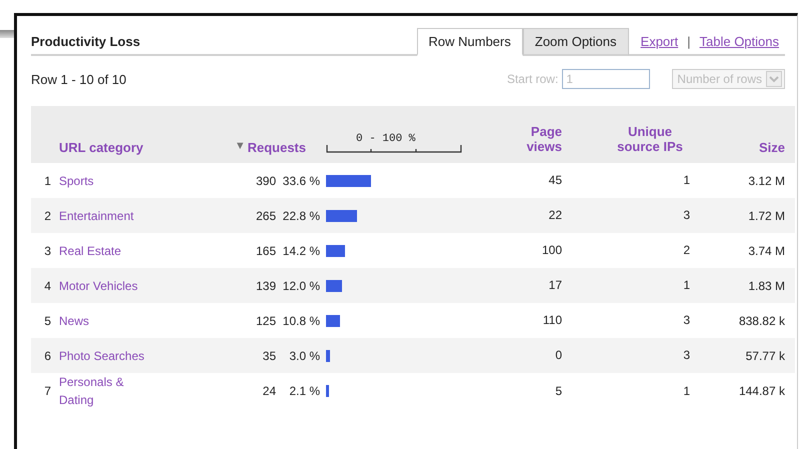  I want to click on column-header: Page views, so click(513, 139).